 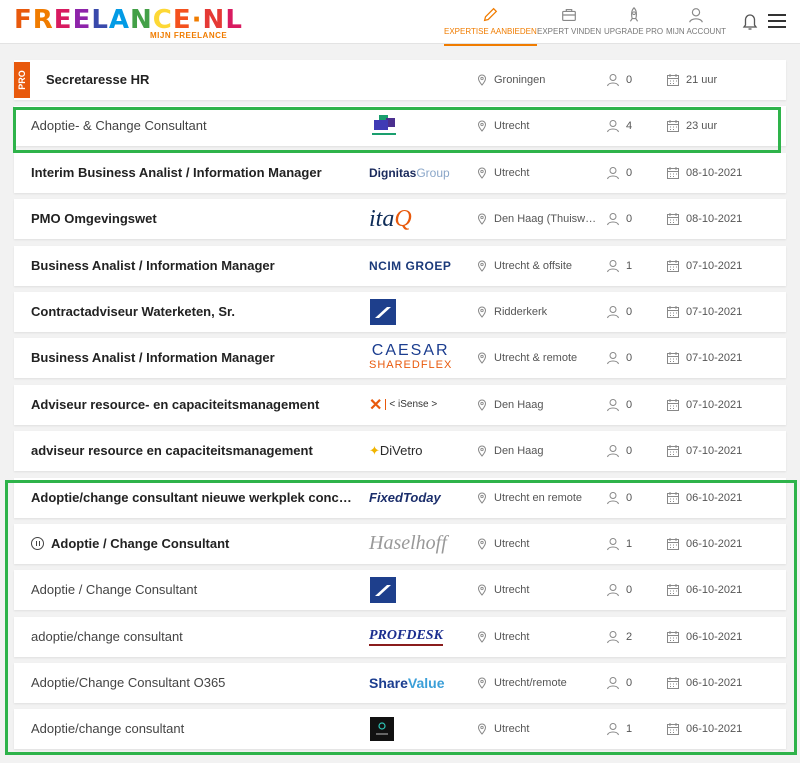 I want to click on nav-label: EXPERTISE AANBIEDEN, so click(x=490, y=31).